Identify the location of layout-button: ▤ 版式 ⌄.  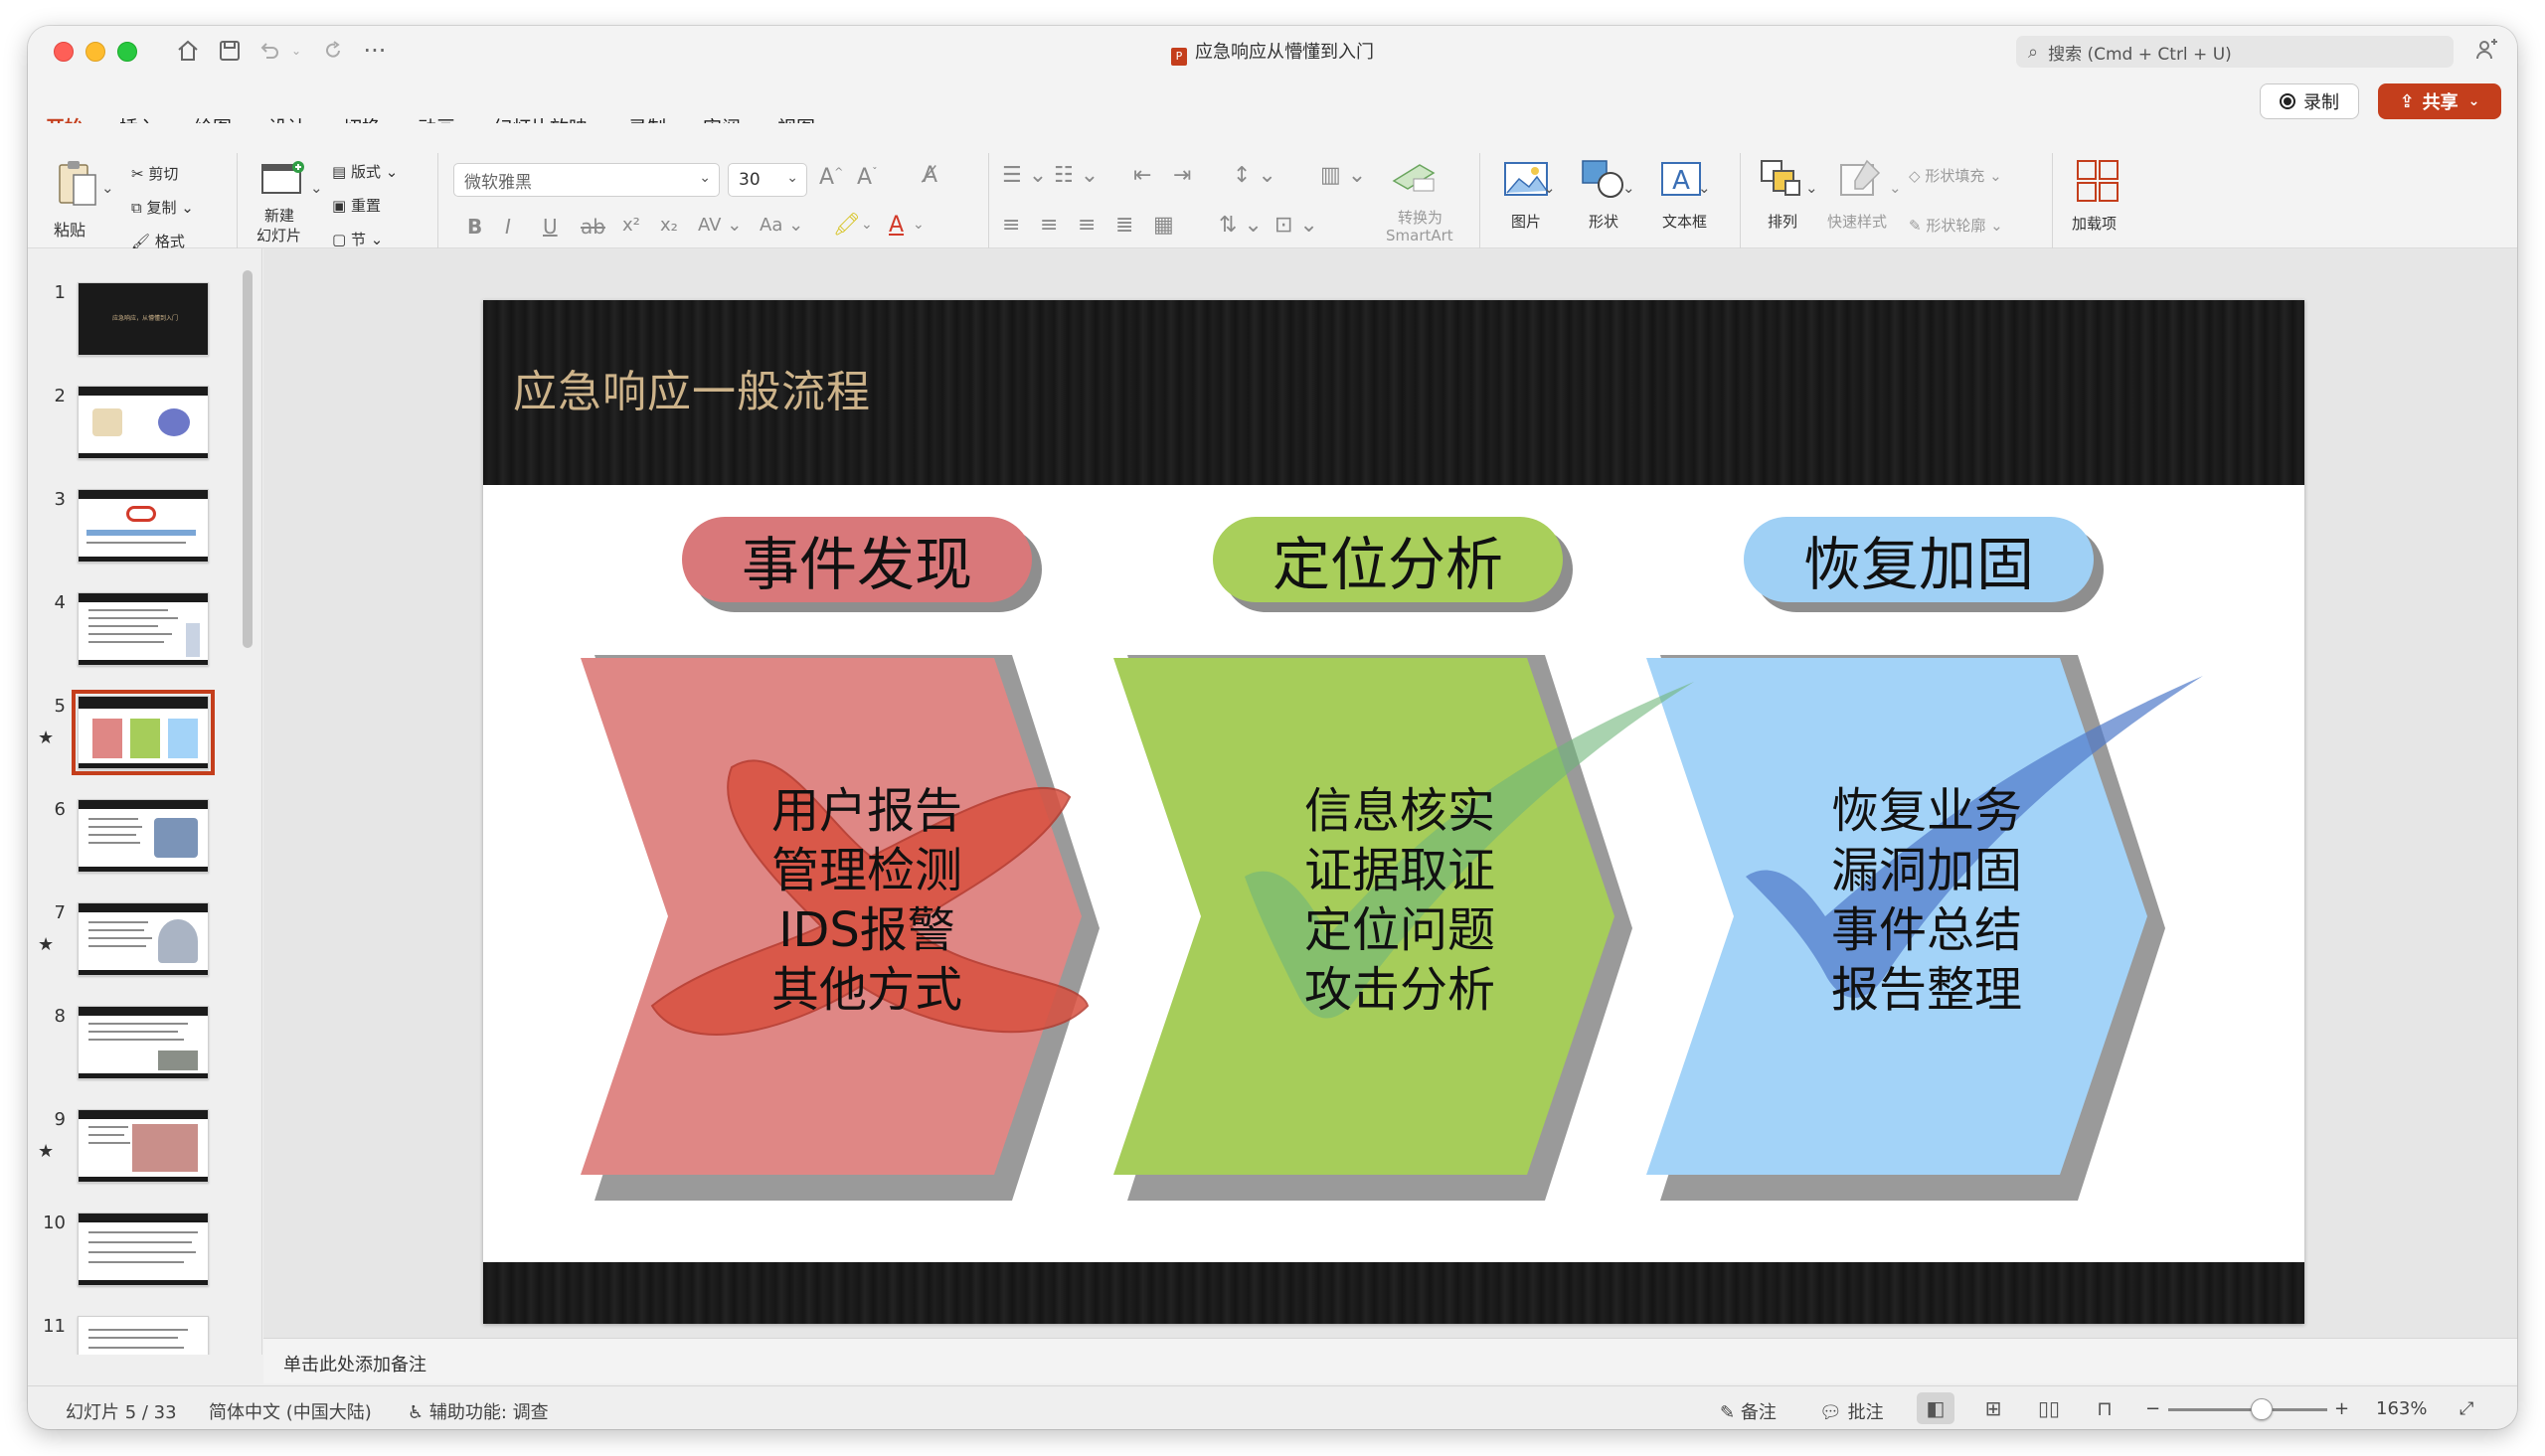
(365, 171).